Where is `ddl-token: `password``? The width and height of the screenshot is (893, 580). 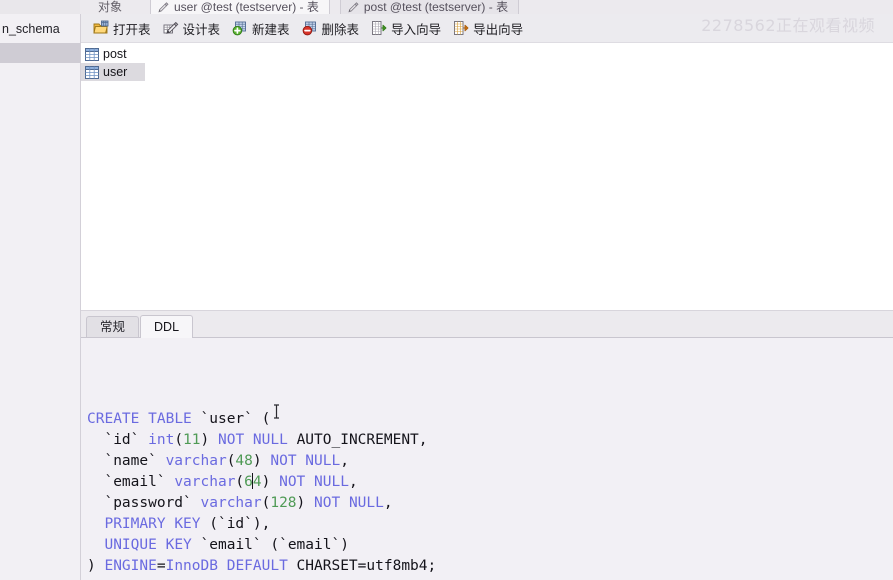
ddl-token: `password` is located at coordinates (144, 503).